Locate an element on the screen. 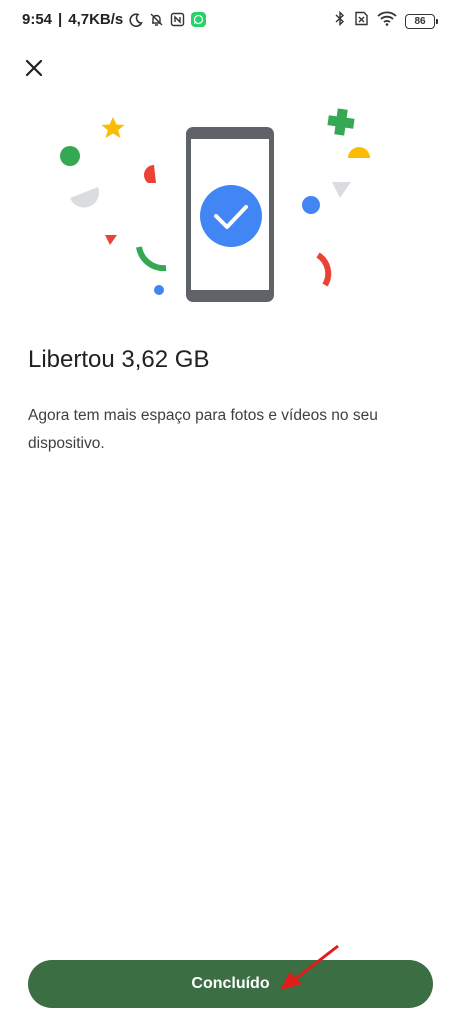  confetti-green-arc is located at coordinates (151, 259).